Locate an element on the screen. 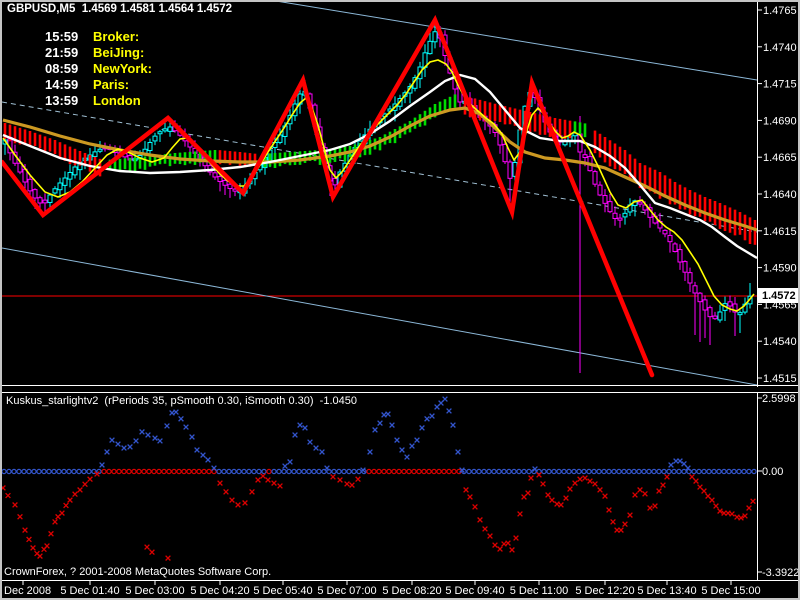 The height and width of the screenshot is (600, 800). session-time: 21:59 is located at coordinates (62, 52).